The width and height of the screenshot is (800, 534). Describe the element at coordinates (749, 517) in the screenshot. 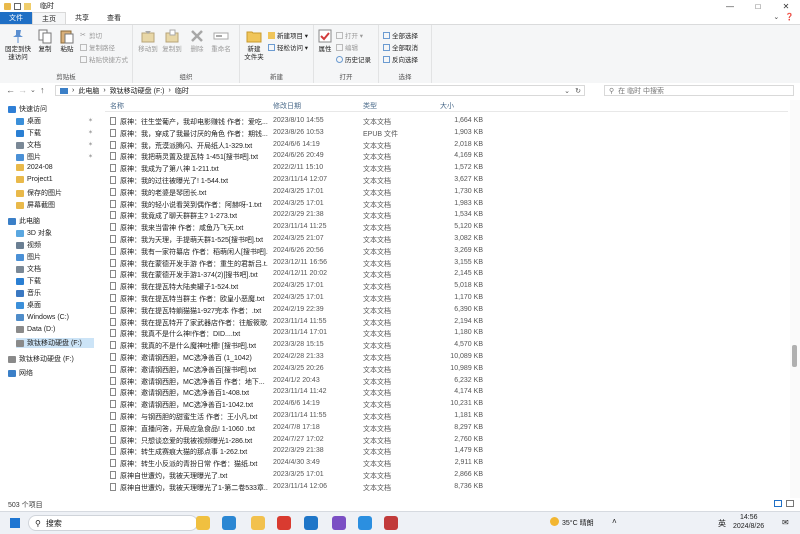

I see `clock-time: 14:56` at that location.